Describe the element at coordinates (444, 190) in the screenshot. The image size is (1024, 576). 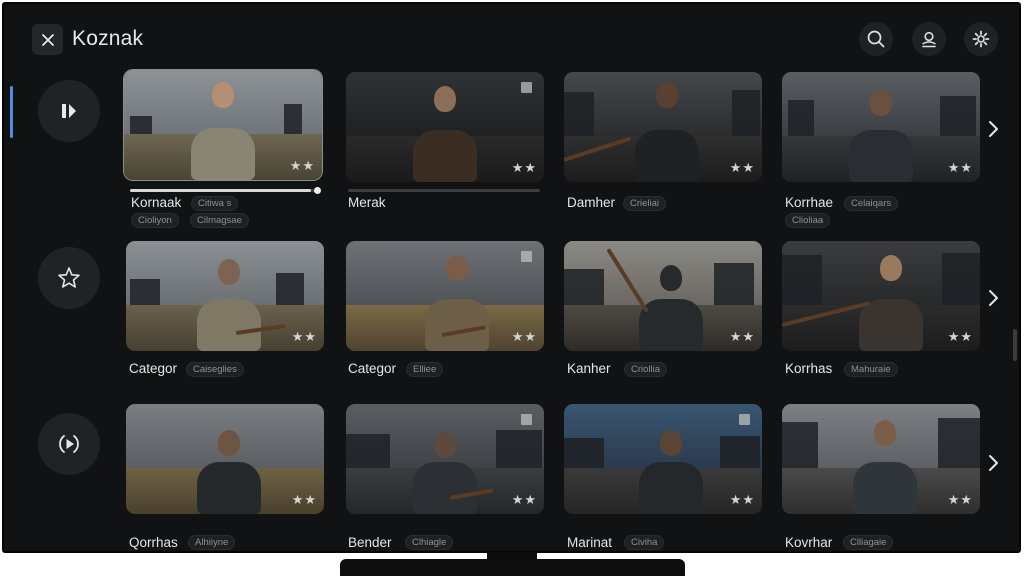
I see `watch-progress-track` at that location.